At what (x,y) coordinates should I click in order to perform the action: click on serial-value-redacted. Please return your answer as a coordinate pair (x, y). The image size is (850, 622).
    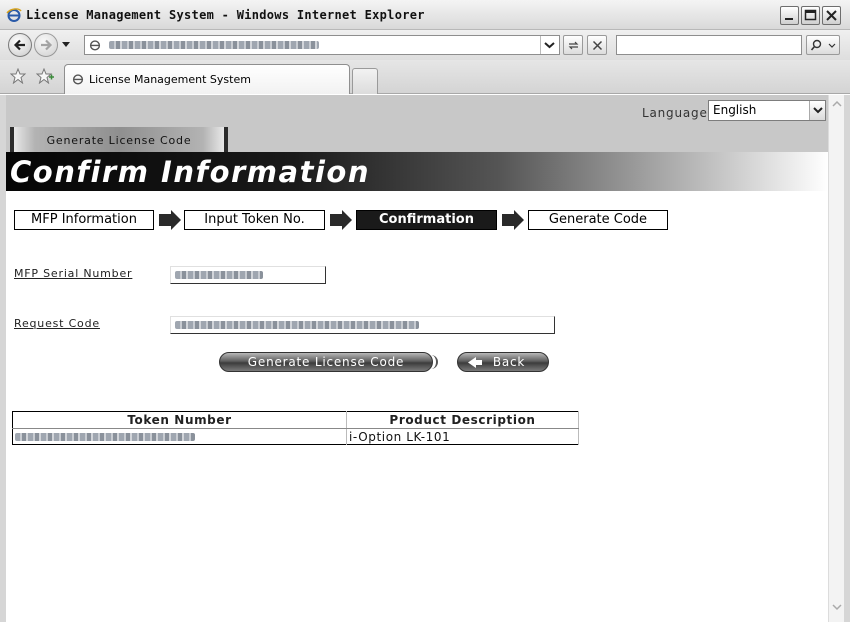
    Looking at the image, I should click on (219, 275).